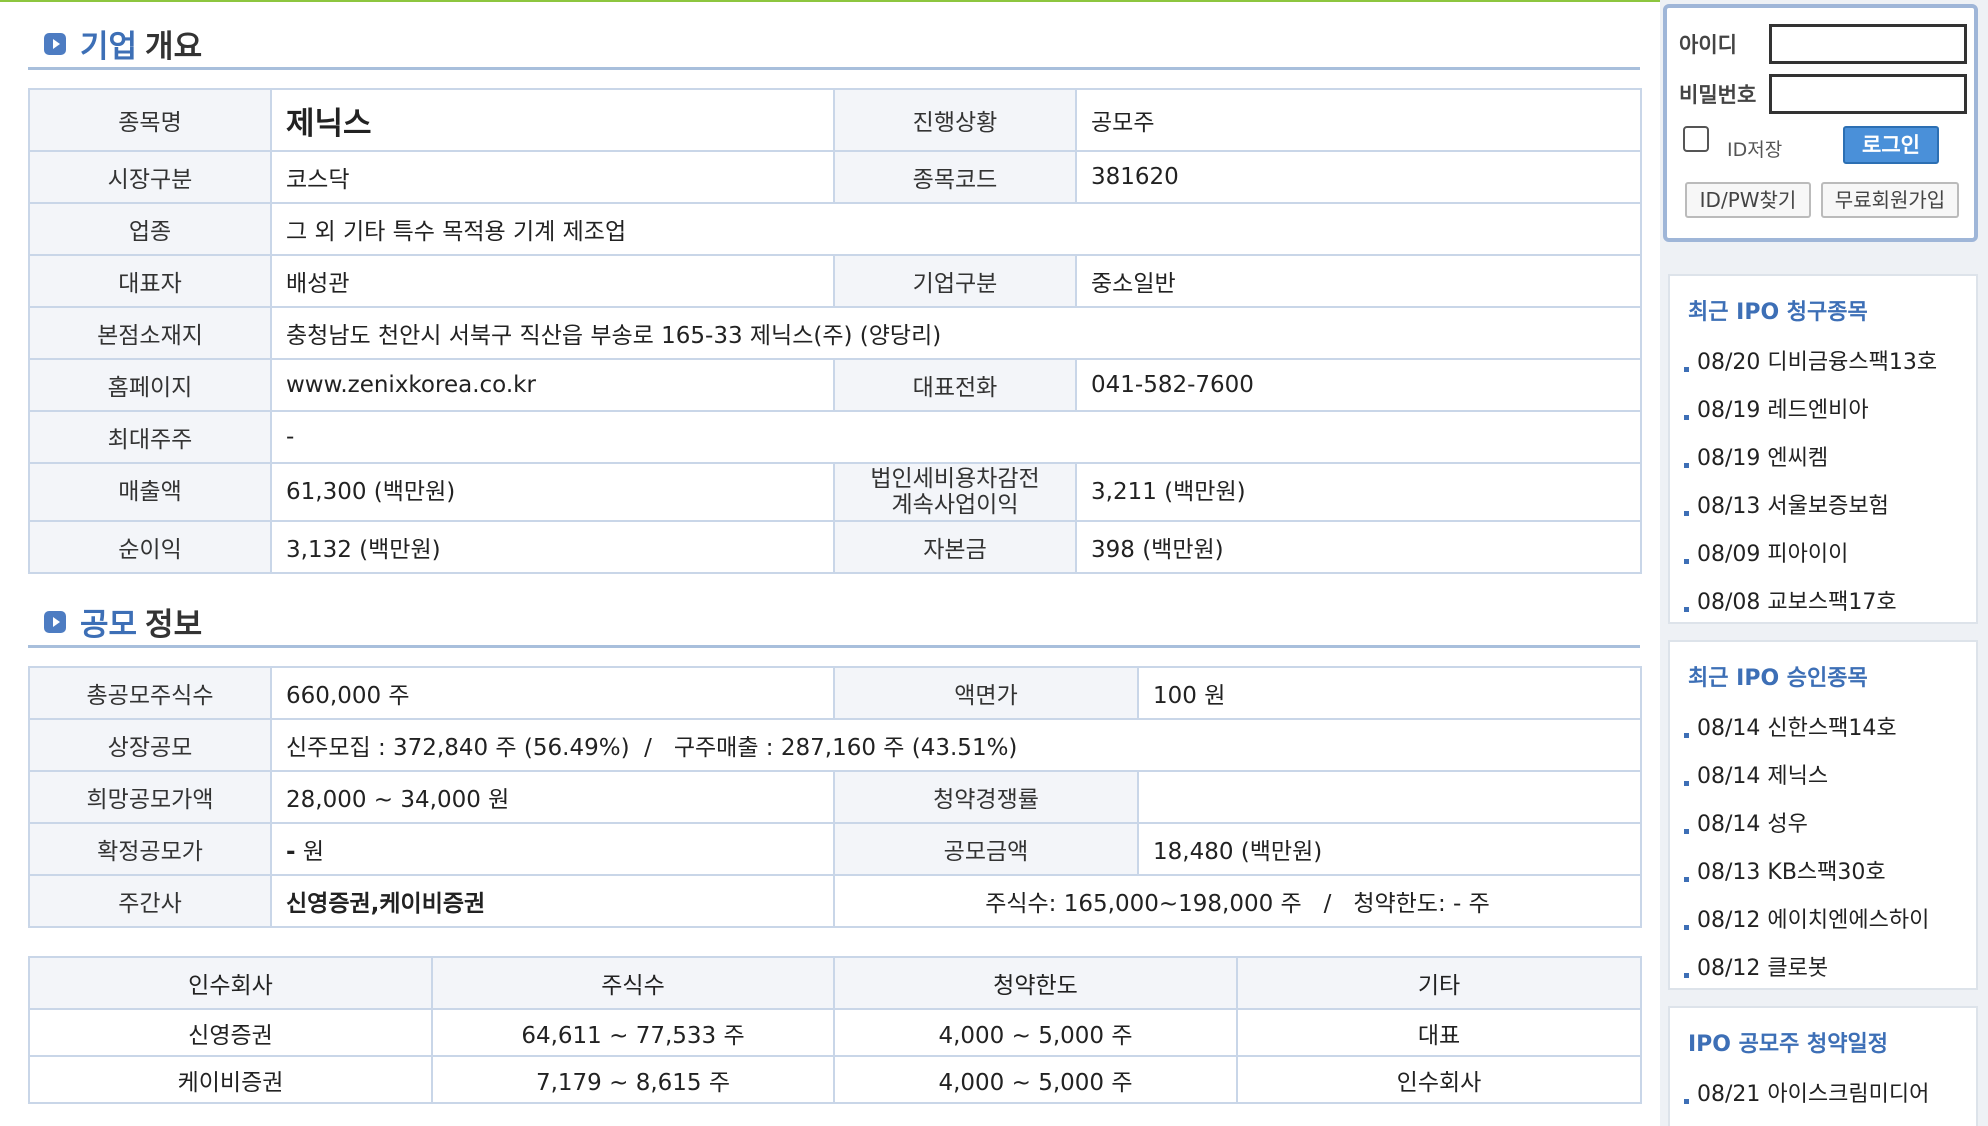 The height and width of the screenshot is (1126, 1988). Describe the element at coordinates (1890, 200) in the screenshot. I see `signup-button: 무료회원가입` at that location.